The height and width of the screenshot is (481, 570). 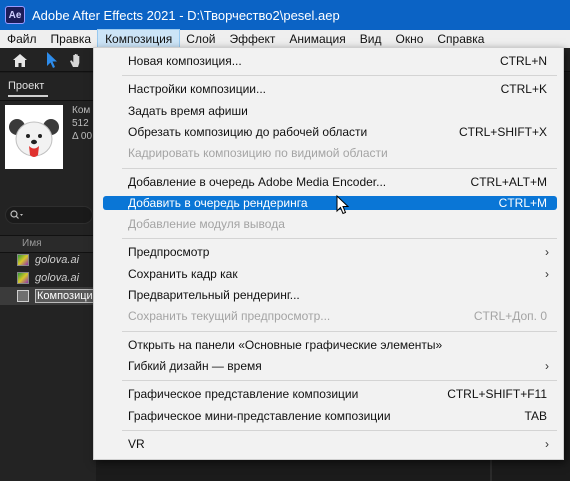 I want to click on menu-item: Добавление модуля вывода, so click(x=330, y=224).